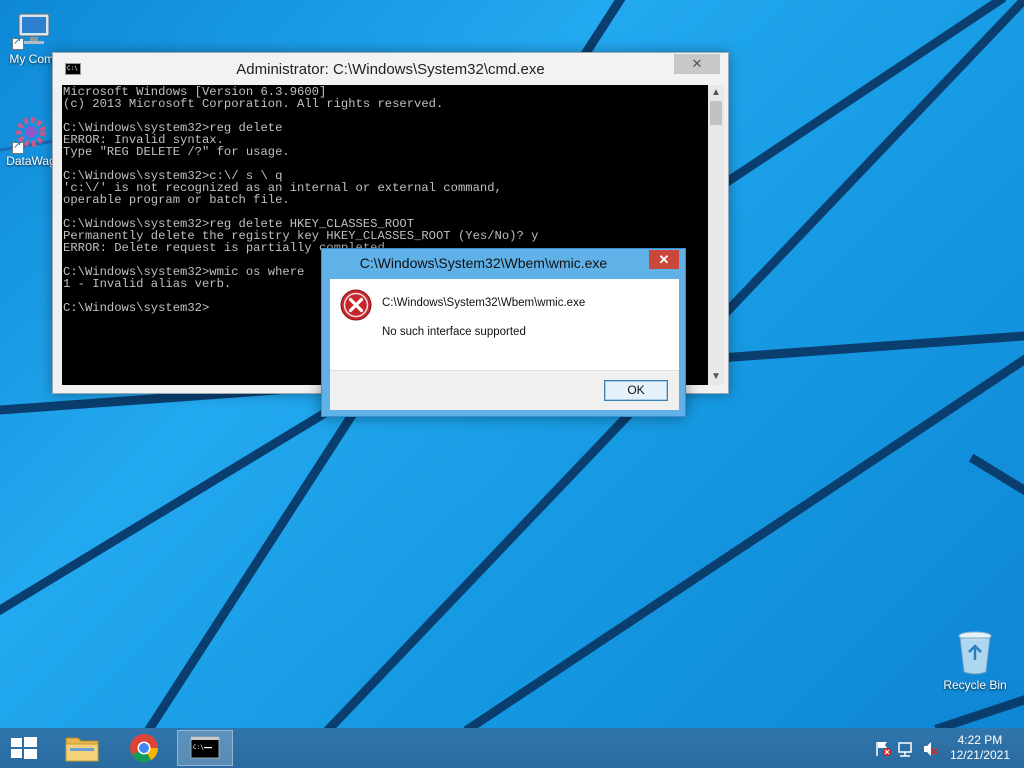 This screenshot has height=768, width=1024. Describe the element at coordinates (931, 749) in the screenshot. I see `volume-muted-icon` at that location.